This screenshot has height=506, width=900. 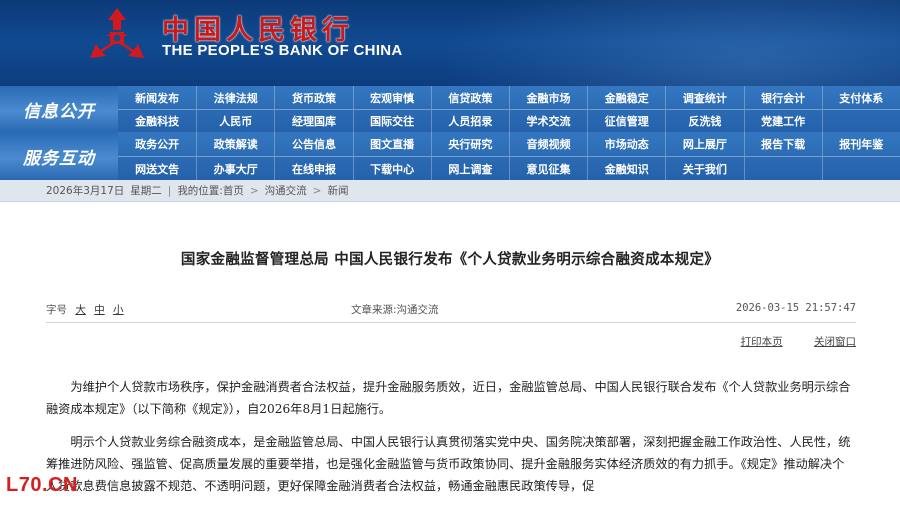 What do you see at coordinates (450, 191) in the screenshot?
I see `status-bar: 2026年3月17日 星期二 | 我的位置: 首页 > 沟通交流 > 新闻` at bounding box center [450, 191].